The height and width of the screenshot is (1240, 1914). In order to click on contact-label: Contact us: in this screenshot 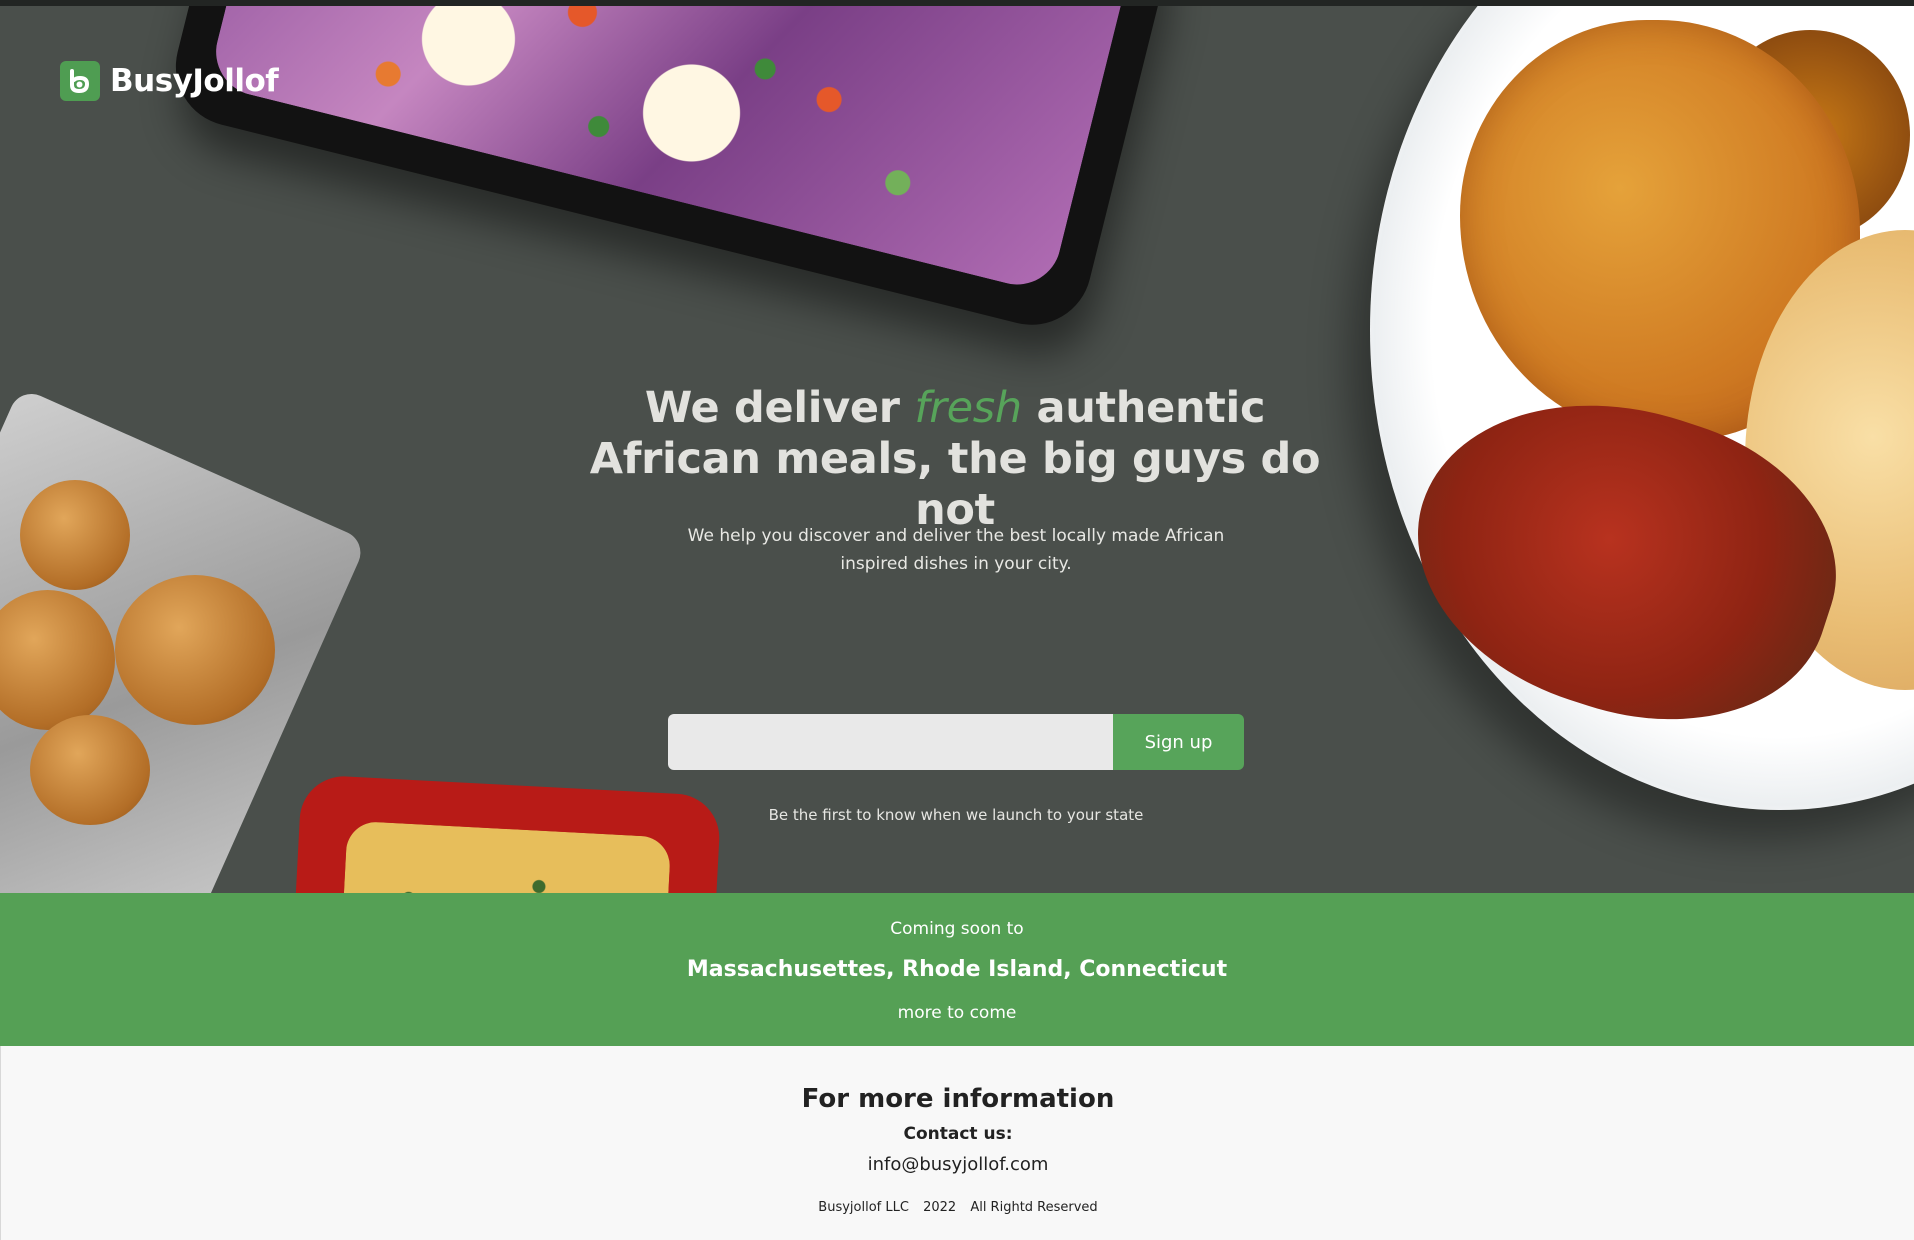, I will do `click(958, 1134)`.